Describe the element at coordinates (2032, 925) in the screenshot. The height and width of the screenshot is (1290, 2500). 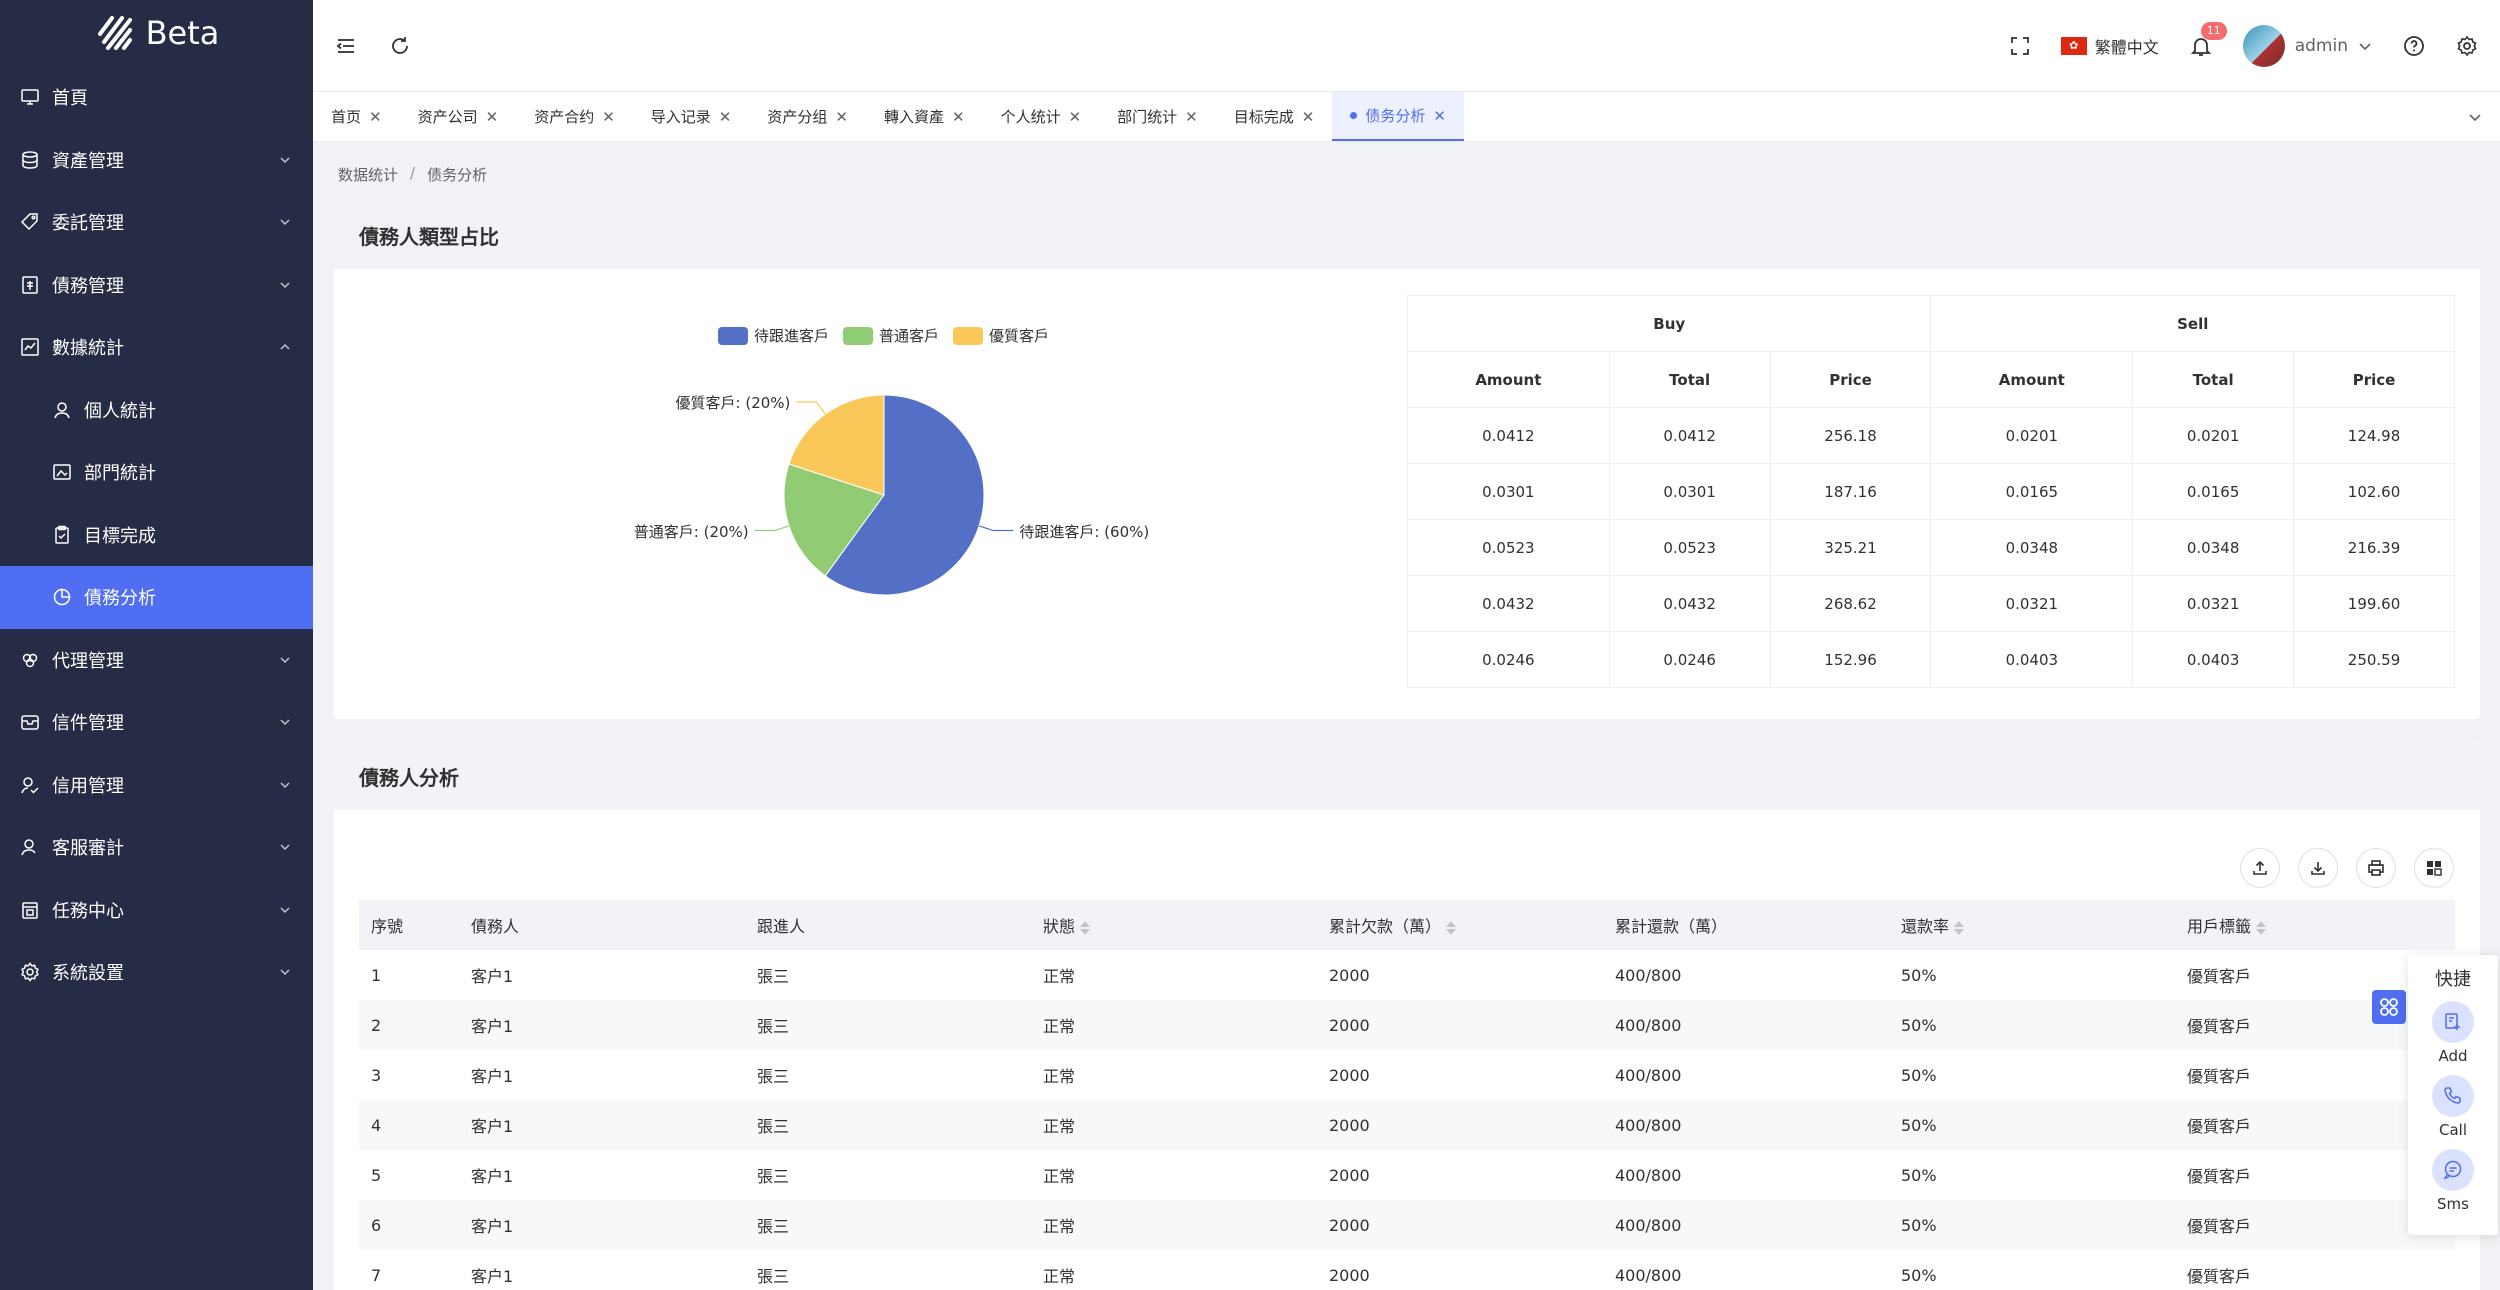
I see `column-header: 還款率` at that location.